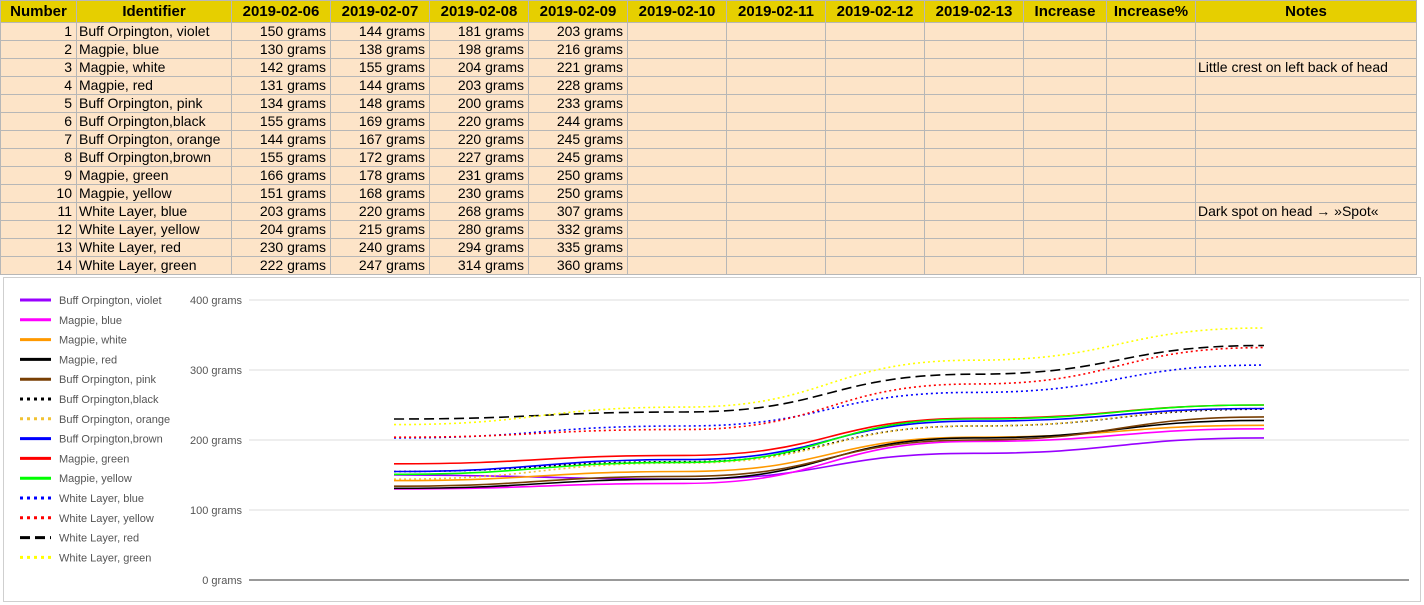 This screenshot has width=1424, height=605. I want to click on identifier-cell: White Layer, yellow, so click(154, 229).